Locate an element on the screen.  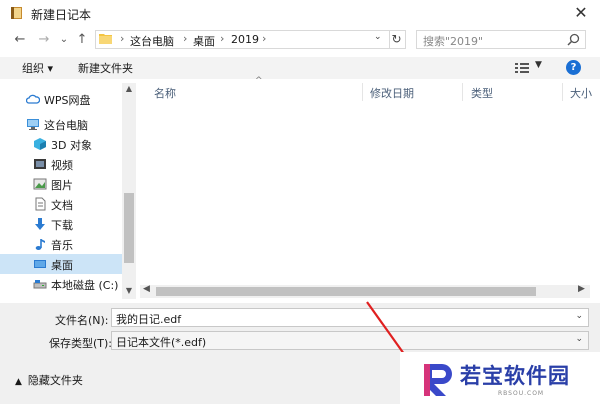
sidebar-item-downloads: 下载 is located at coordinates (61, 224).